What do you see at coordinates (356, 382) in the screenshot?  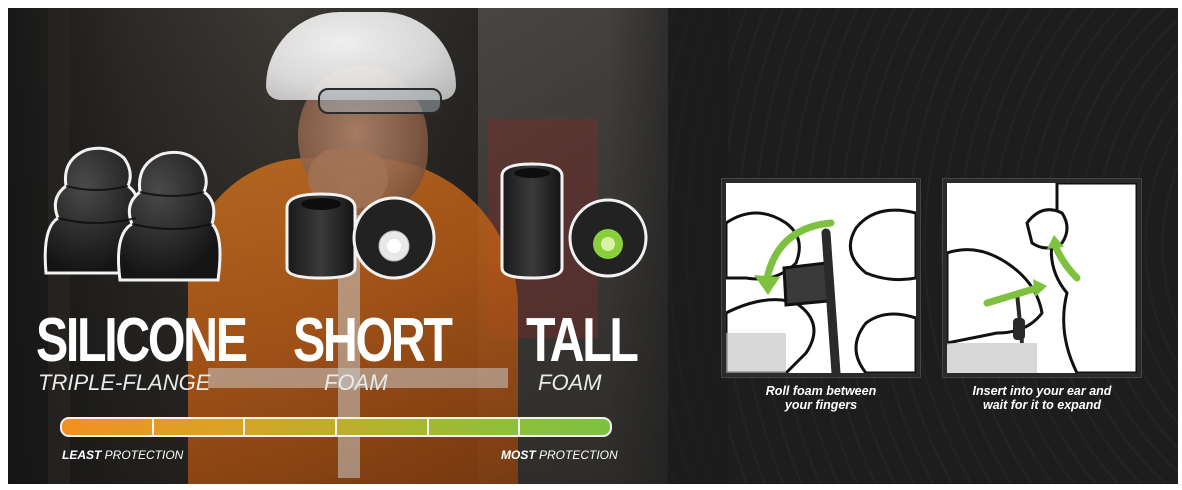 I see `tip-sub-short: FOAM` at bounding box center [356, 382].